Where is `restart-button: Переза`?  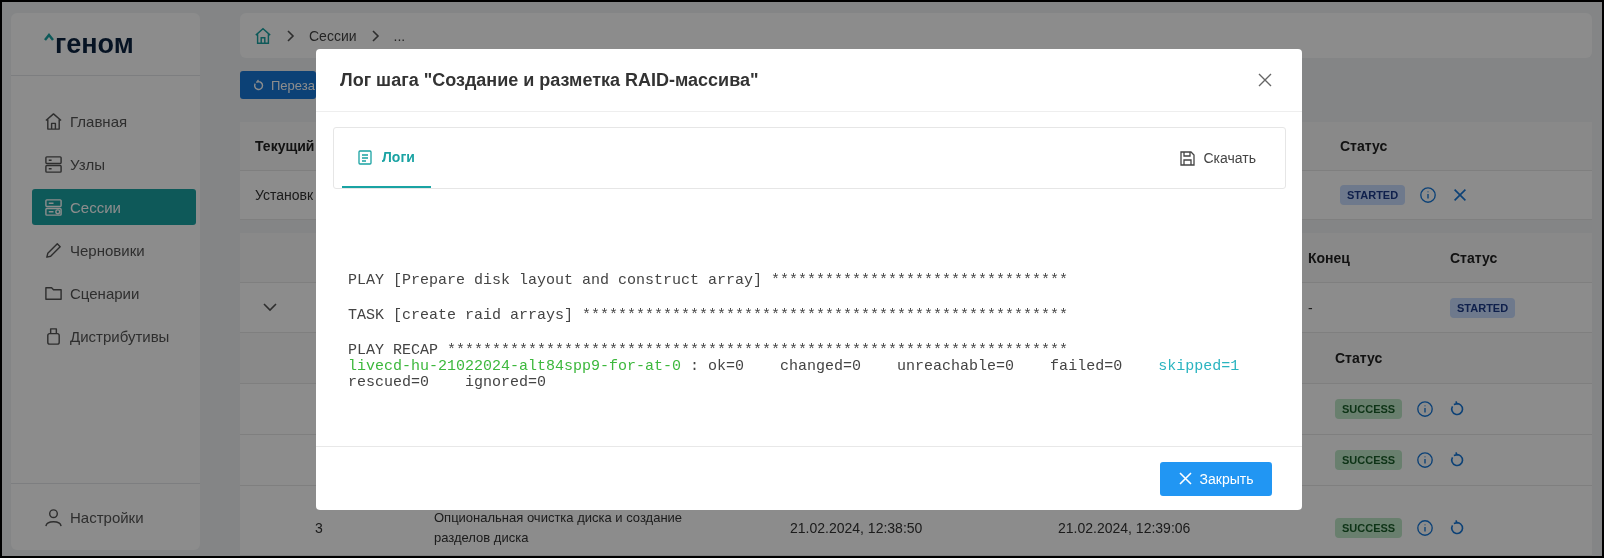 restart-button: Переза is located at coordinates (278, 85).